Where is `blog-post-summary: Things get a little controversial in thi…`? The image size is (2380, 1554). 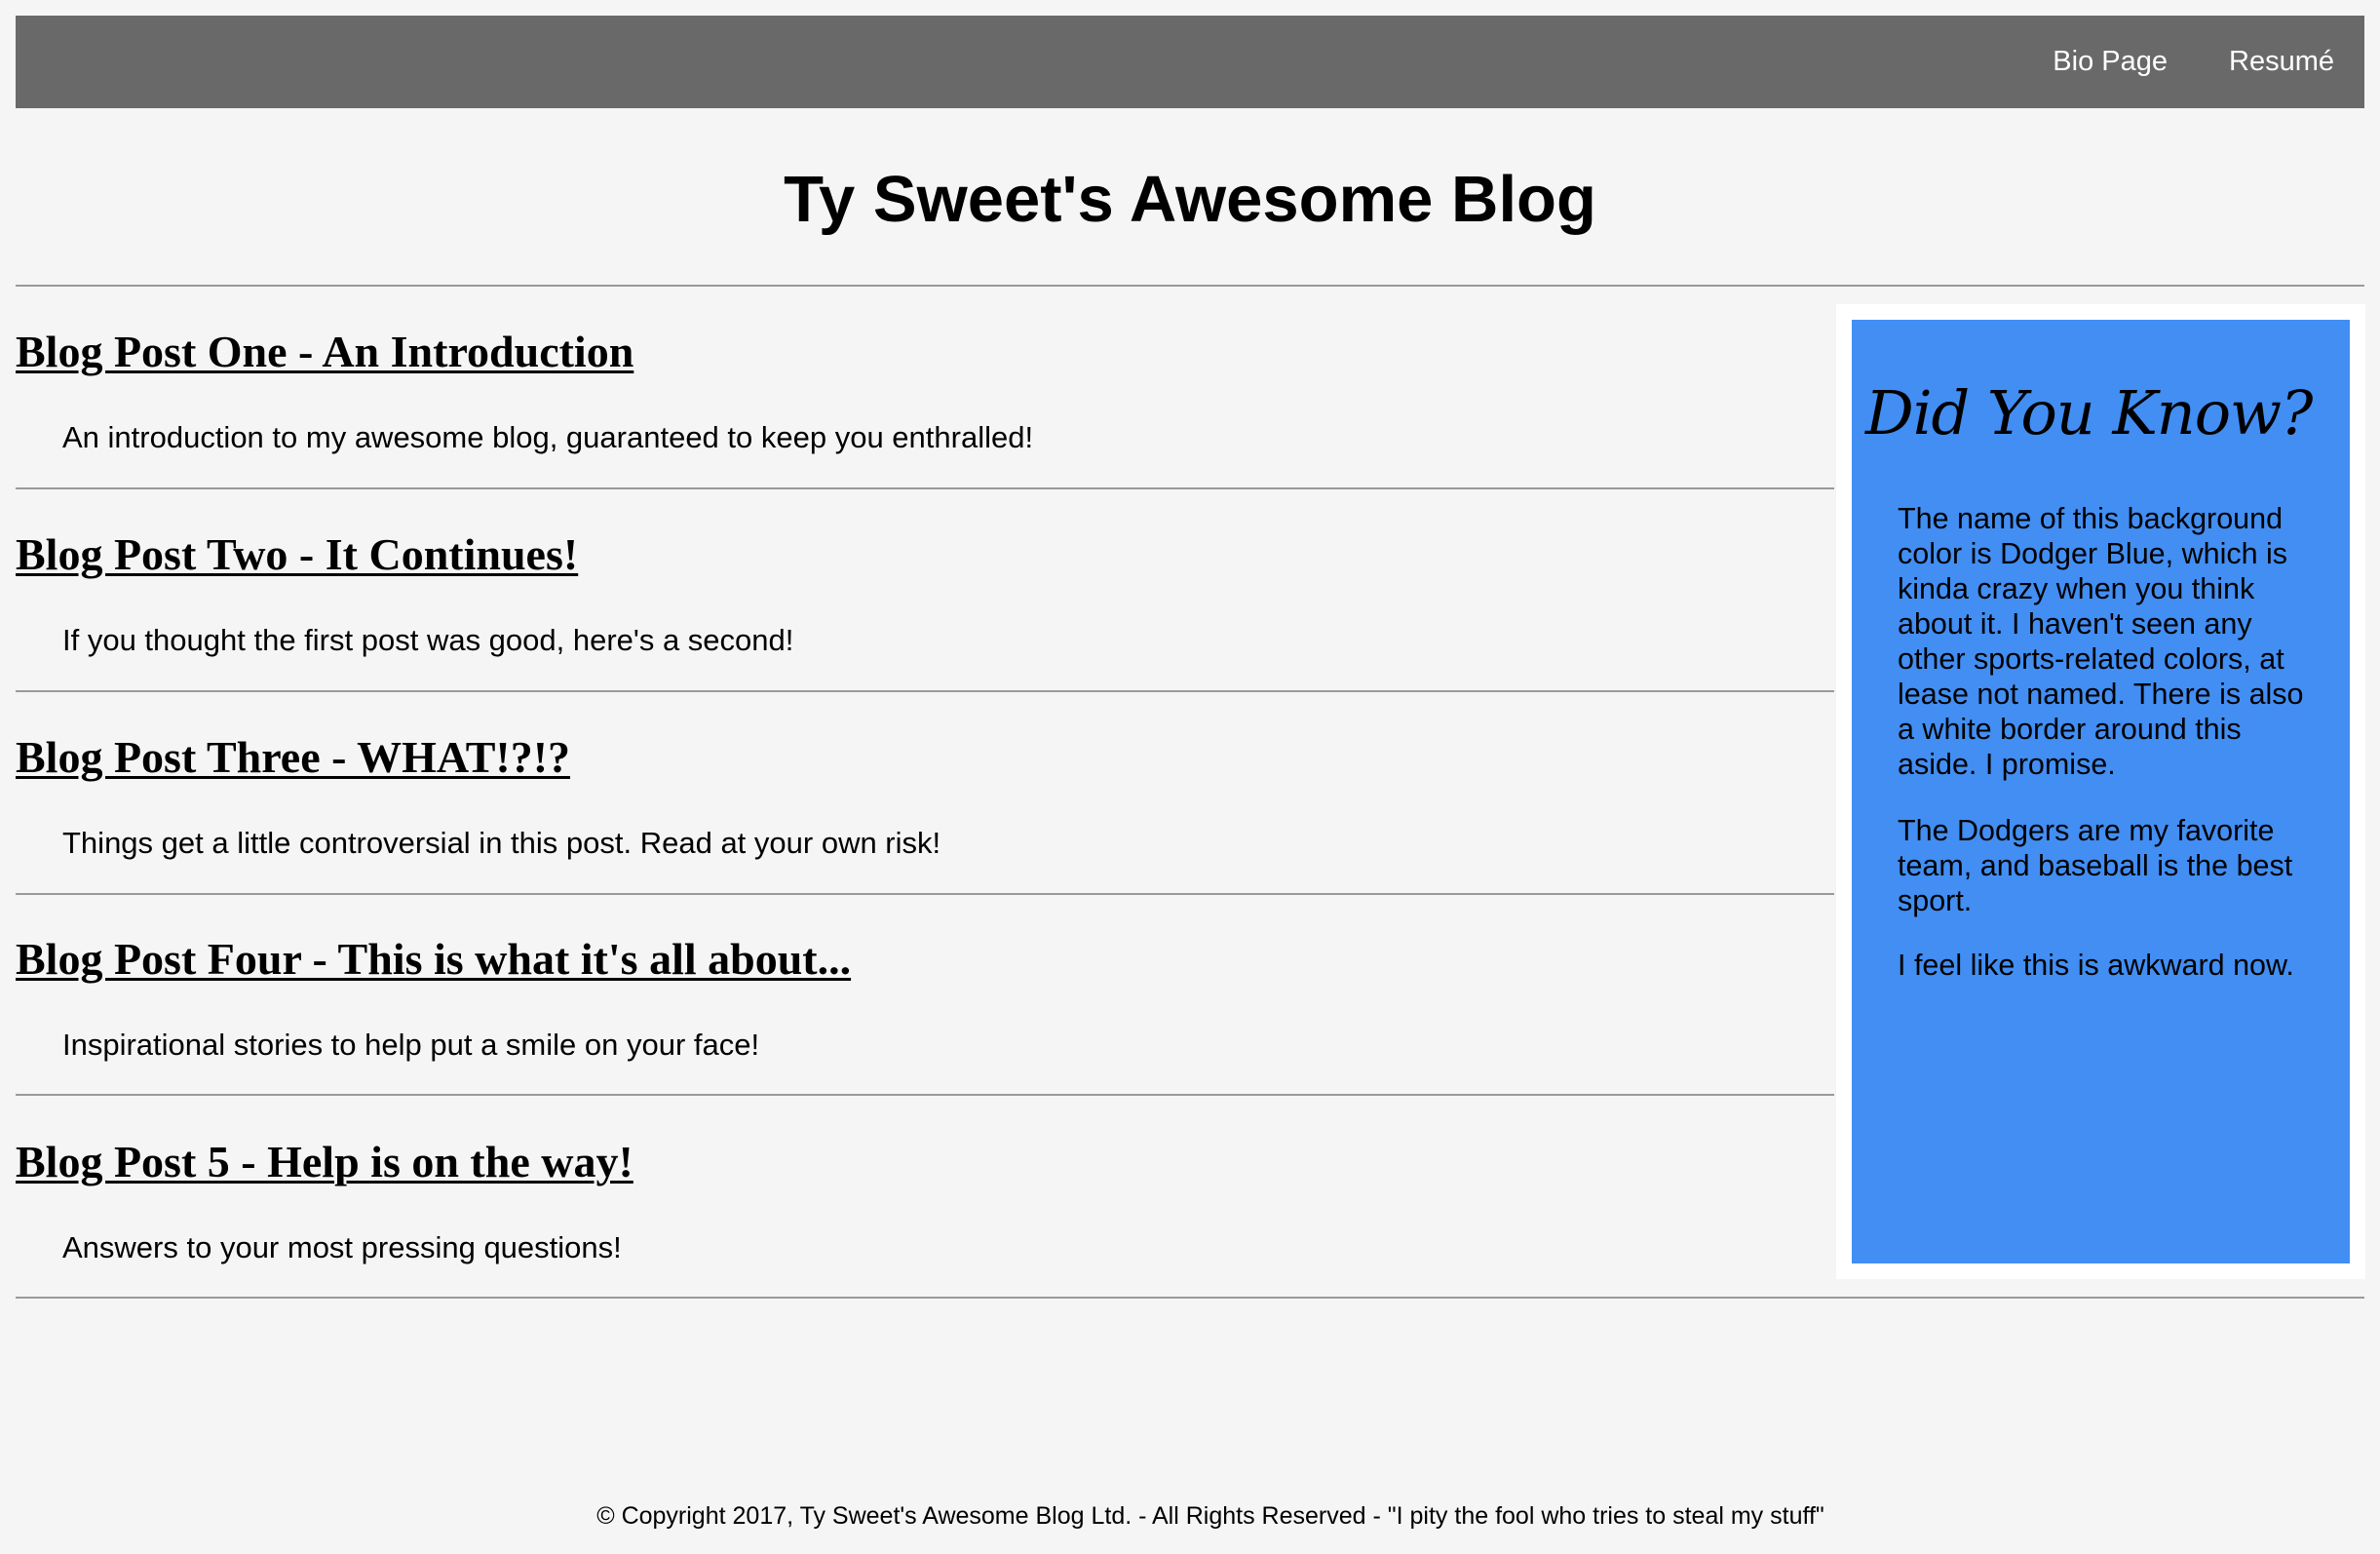 blog-post-summary: Things get a little controversial in thi… is located at coordinates (501, 843).